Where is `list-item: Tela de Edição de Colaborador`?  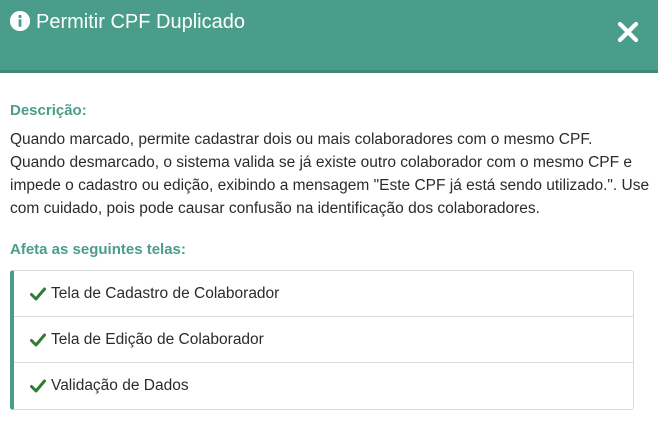
list-item: Tela de Edição de Colaborador is located at coordinates (323, 340).